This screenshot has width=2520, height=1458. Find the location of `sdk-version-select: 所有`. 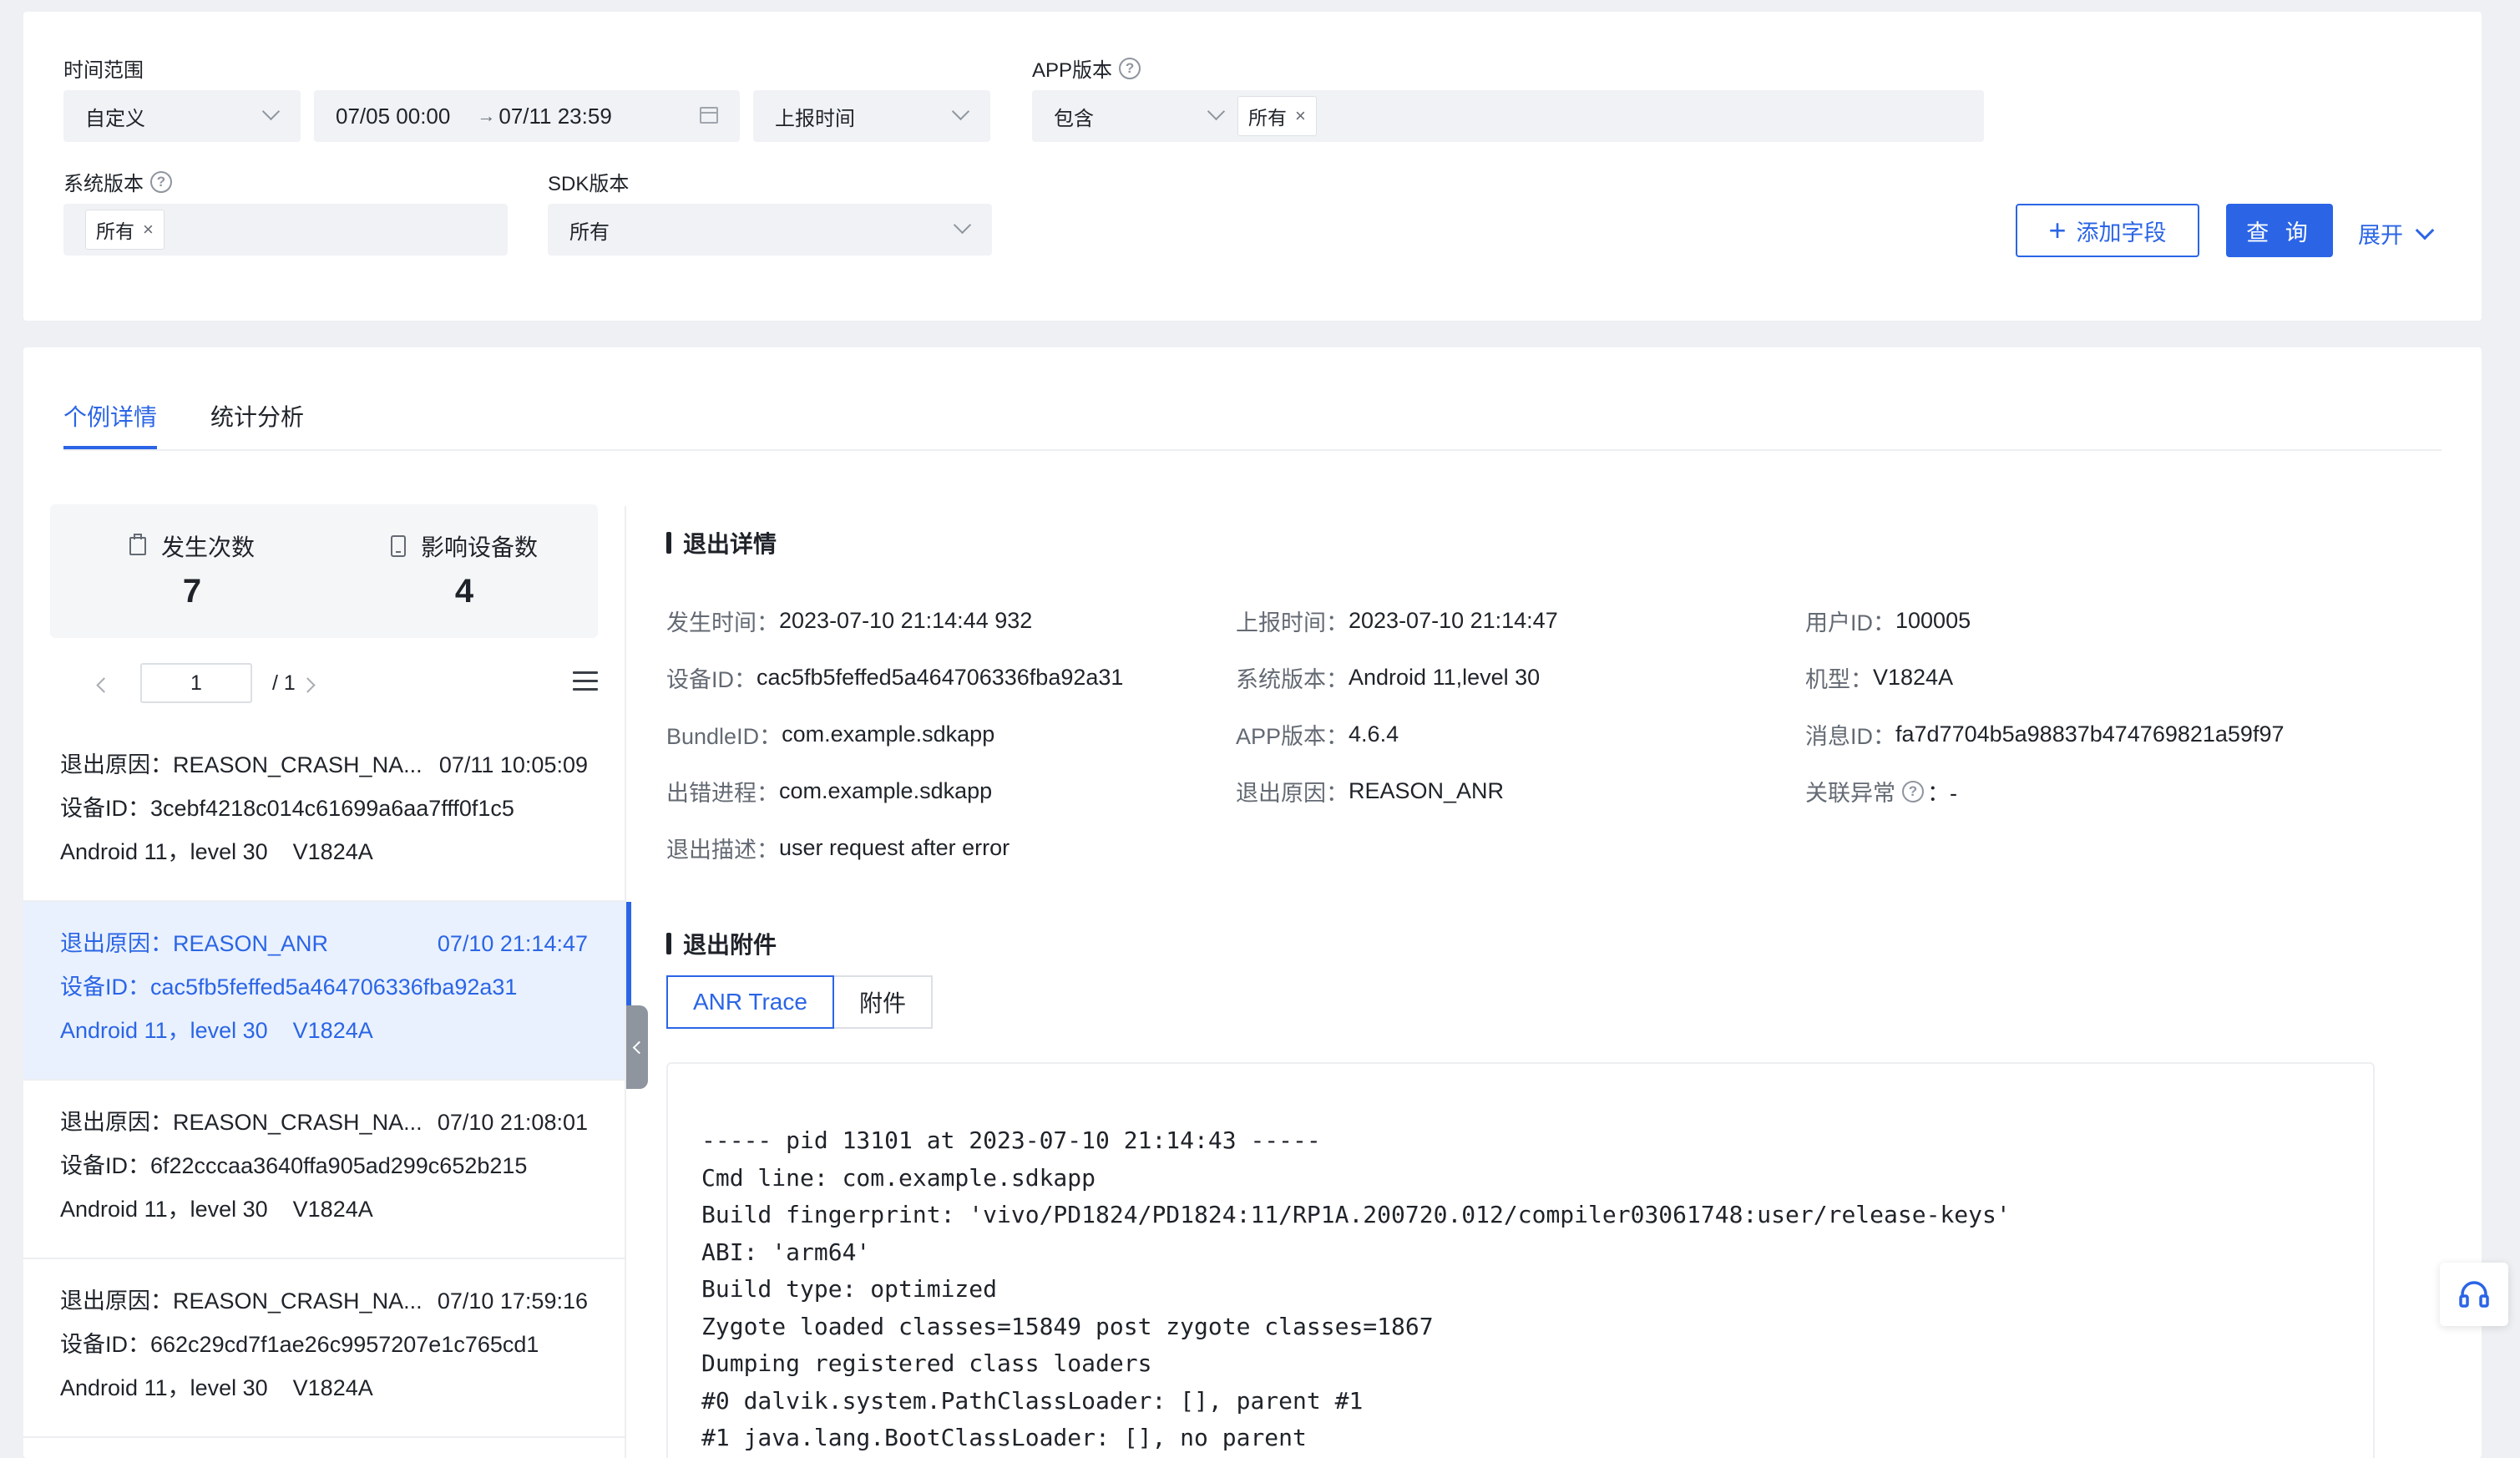

sdk-version-select: 所有 is located at coordinates (770, 230).